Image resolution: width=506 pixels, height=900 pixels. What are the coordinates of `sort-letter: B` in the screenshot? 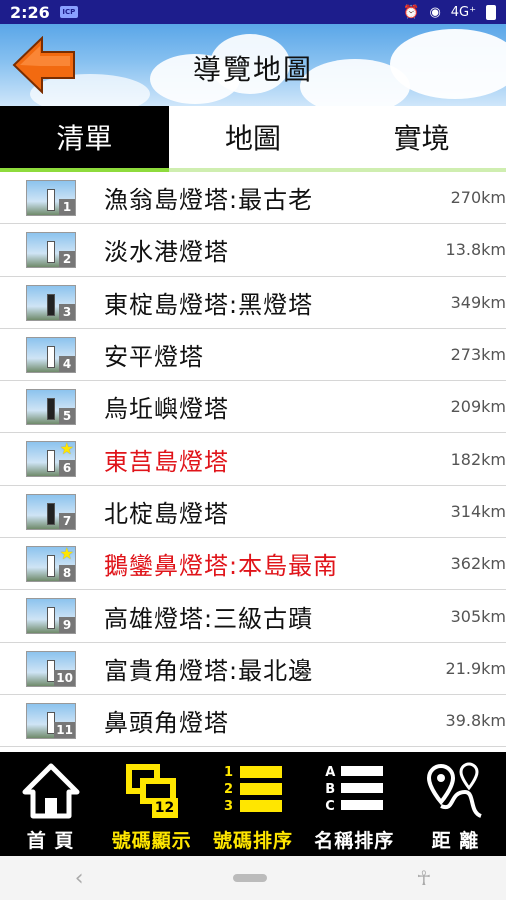 It's located at (330, 789).